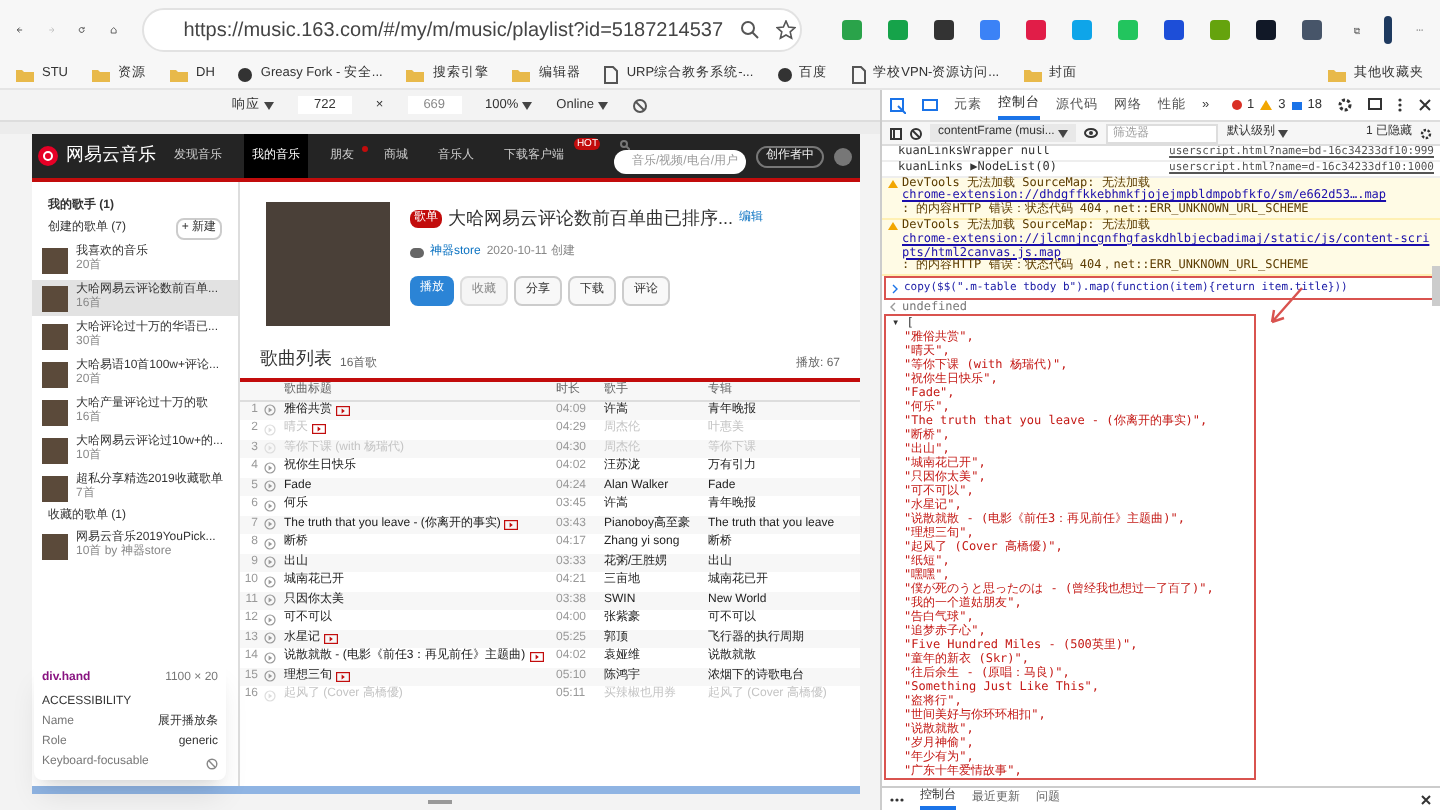  What do you see at coordinates (898, 105) in the screenshot?
I see `inspect-icon` at bounding box center [898, 105].